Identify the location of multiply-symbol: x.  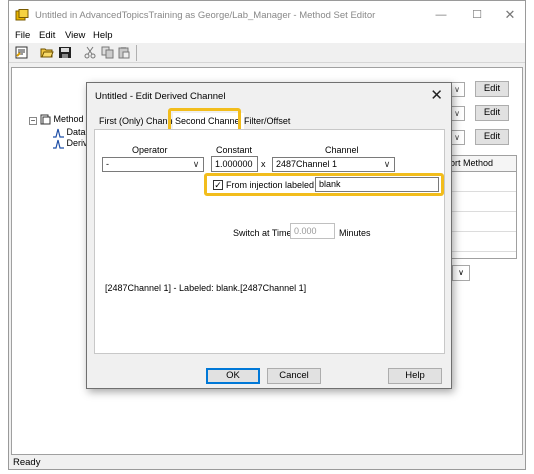
(263, 164).